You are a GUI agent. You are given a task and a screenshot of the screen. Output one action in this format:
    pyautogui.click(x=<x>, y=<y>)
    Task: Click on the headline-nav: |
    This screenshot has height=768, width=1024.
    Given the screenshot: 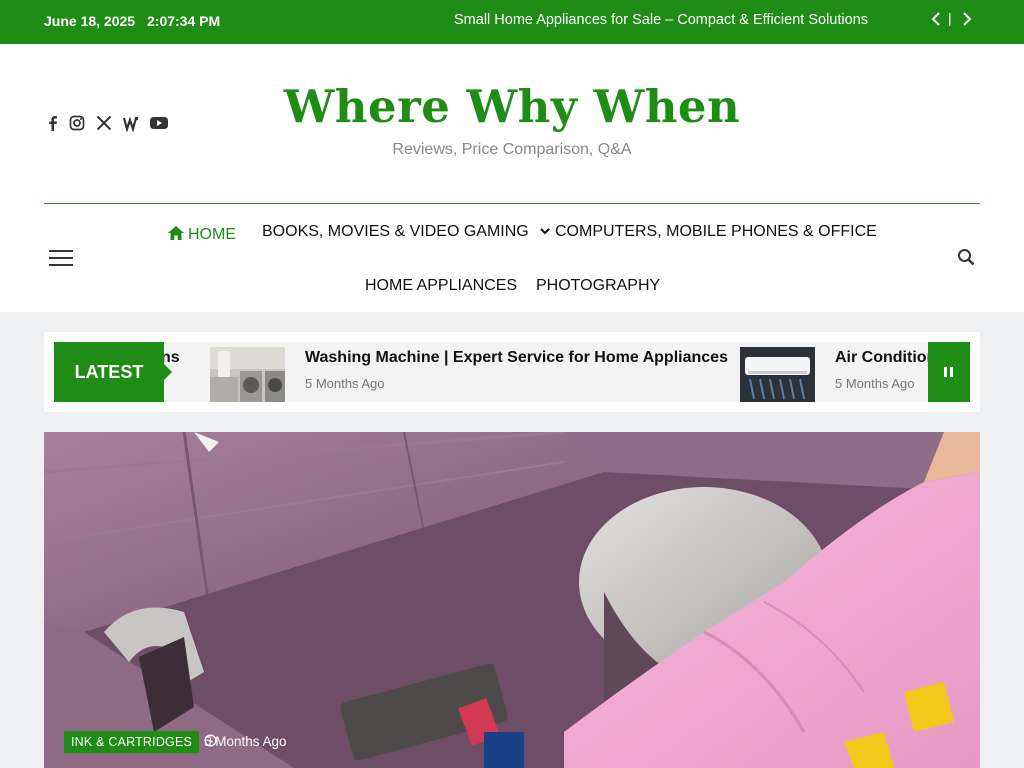 What is the action you would take?
    pyautogui.click(x=952, y=21)
    